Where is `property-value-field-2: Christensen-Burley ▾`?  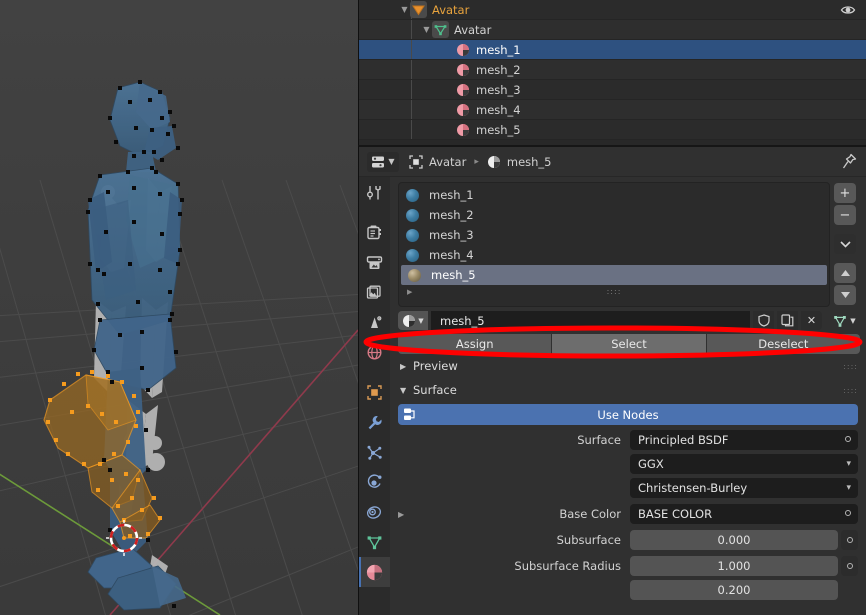 property-value-field-2: Christensen-Burley ▾ is located at coordinates (744, 488).